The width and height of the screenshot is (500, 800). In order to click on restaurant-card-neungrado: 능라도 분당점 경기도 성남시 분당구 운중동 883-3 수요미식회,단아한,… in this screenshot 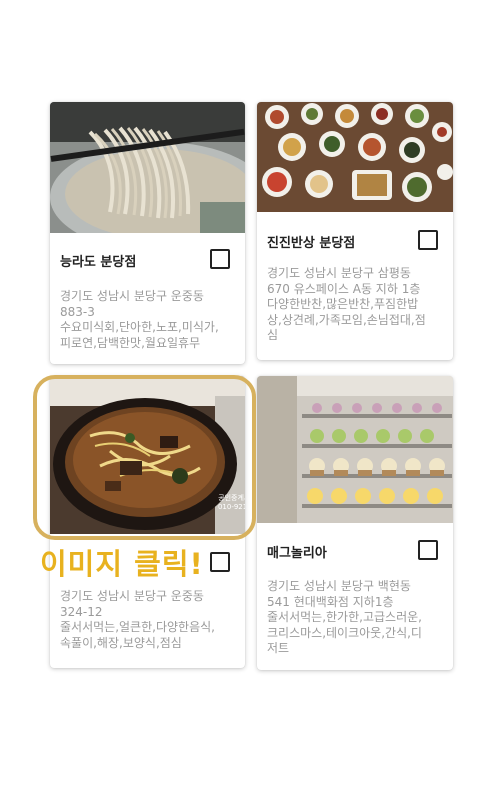, I will do `click(147, 233)`.